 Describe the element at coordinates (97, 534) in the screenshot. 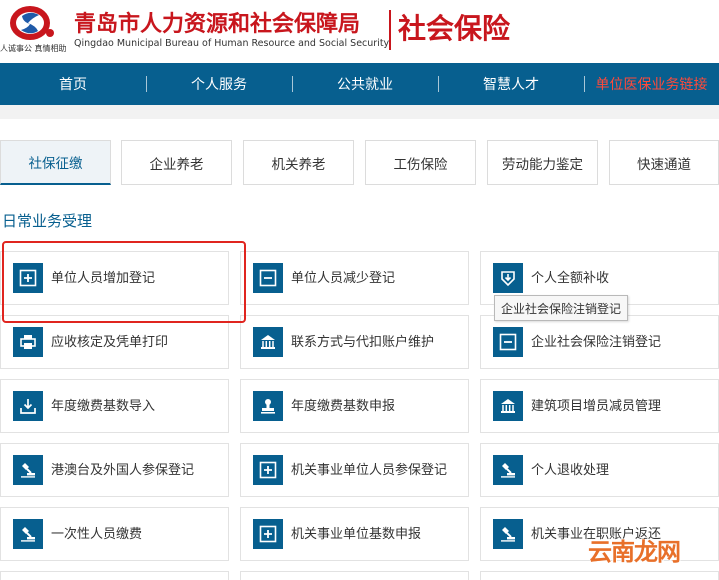

I see `card-label: 一次性人员缴费` at that location.